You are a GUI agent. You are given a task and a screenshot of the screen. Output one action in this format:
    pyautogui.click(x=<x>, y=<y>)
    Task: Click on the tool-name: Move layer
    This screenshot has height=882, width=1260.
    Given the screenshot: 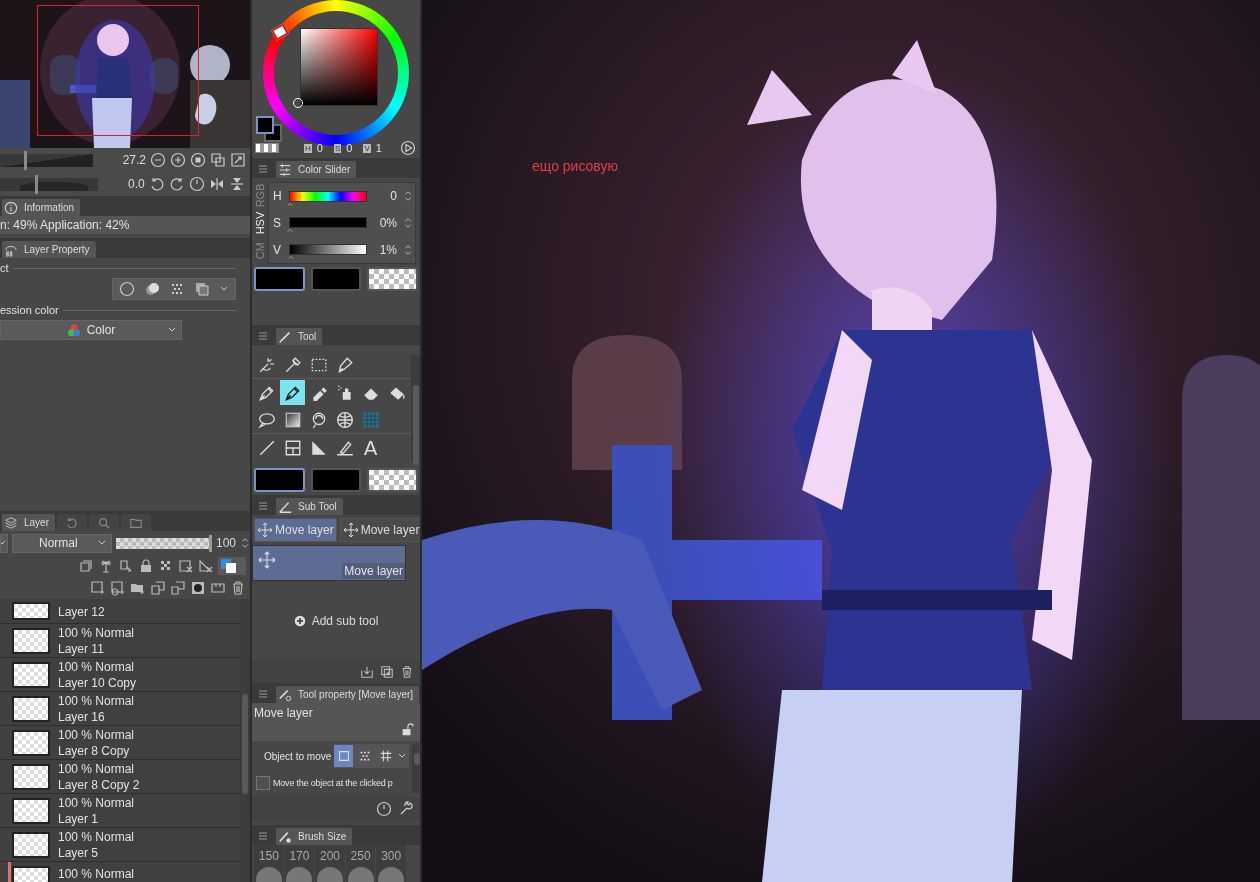 What is the action you would take?
    pyautogui.click(x=283, y=713)
    